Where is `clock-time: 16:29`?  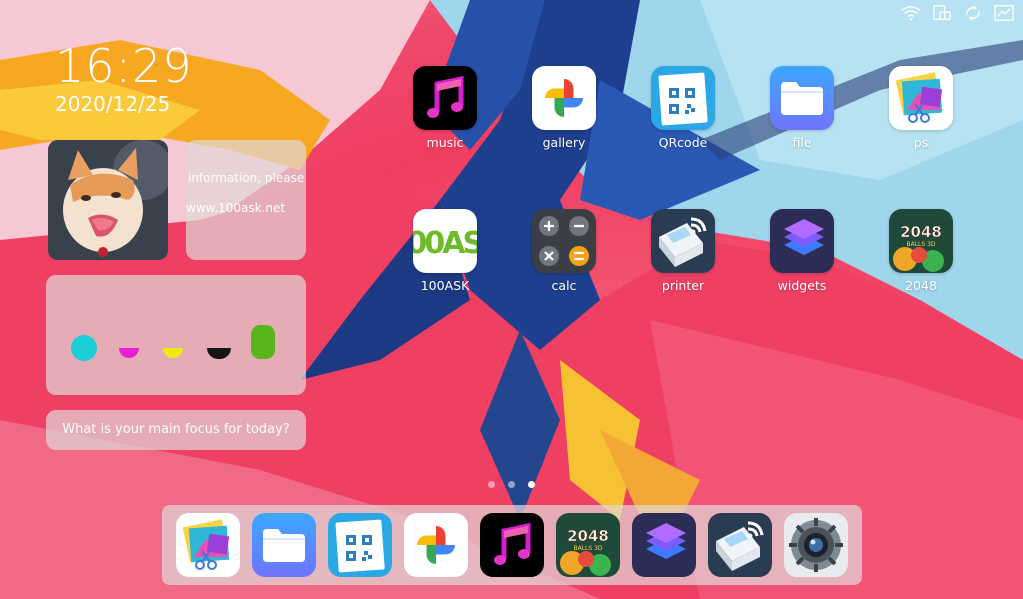
clock-time: 16:29 is located at coordinates (124, 66).